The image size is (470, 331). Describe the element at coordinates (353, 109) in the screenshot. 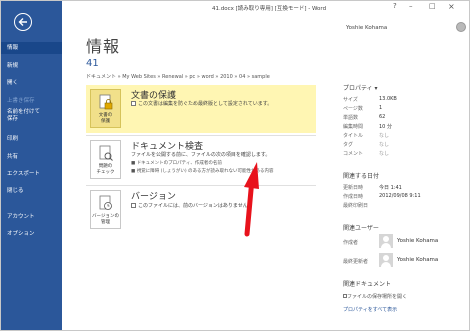

I see `property-label: ページ数` at that location.